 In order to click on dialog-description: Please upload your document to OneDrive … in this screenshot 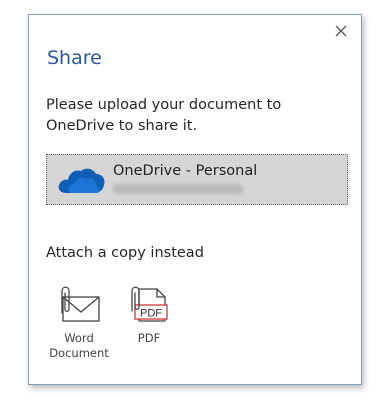, I will do `click(164, 115)`.